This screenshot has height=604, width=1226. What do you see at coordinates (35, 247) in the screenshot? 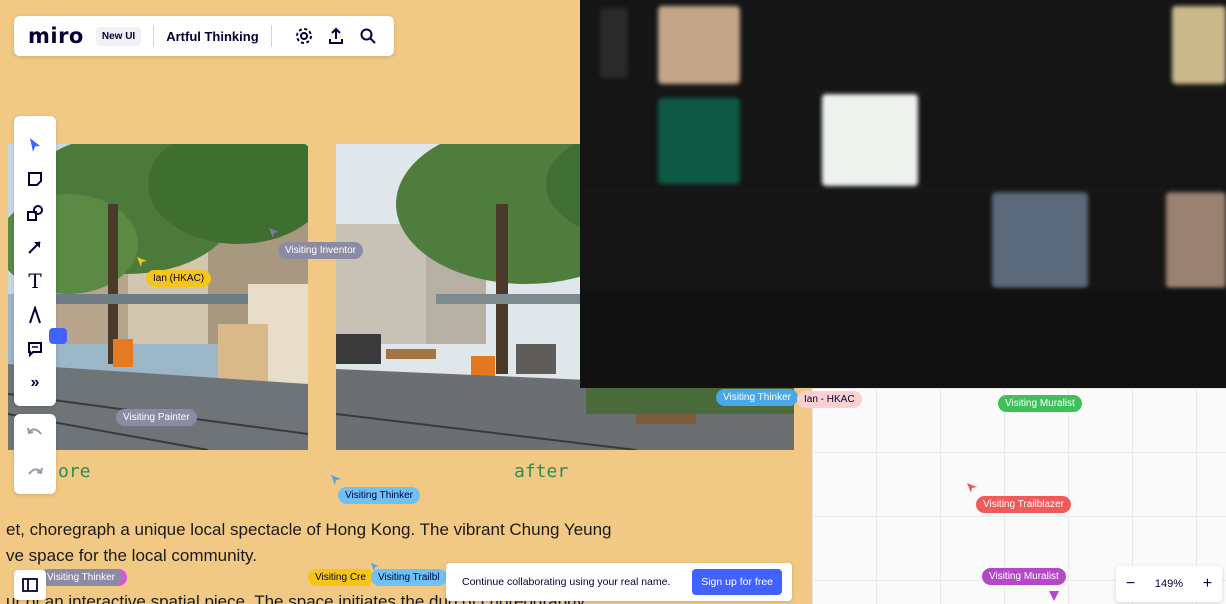
I see `connector-icon` at bounding box center [35, 247].